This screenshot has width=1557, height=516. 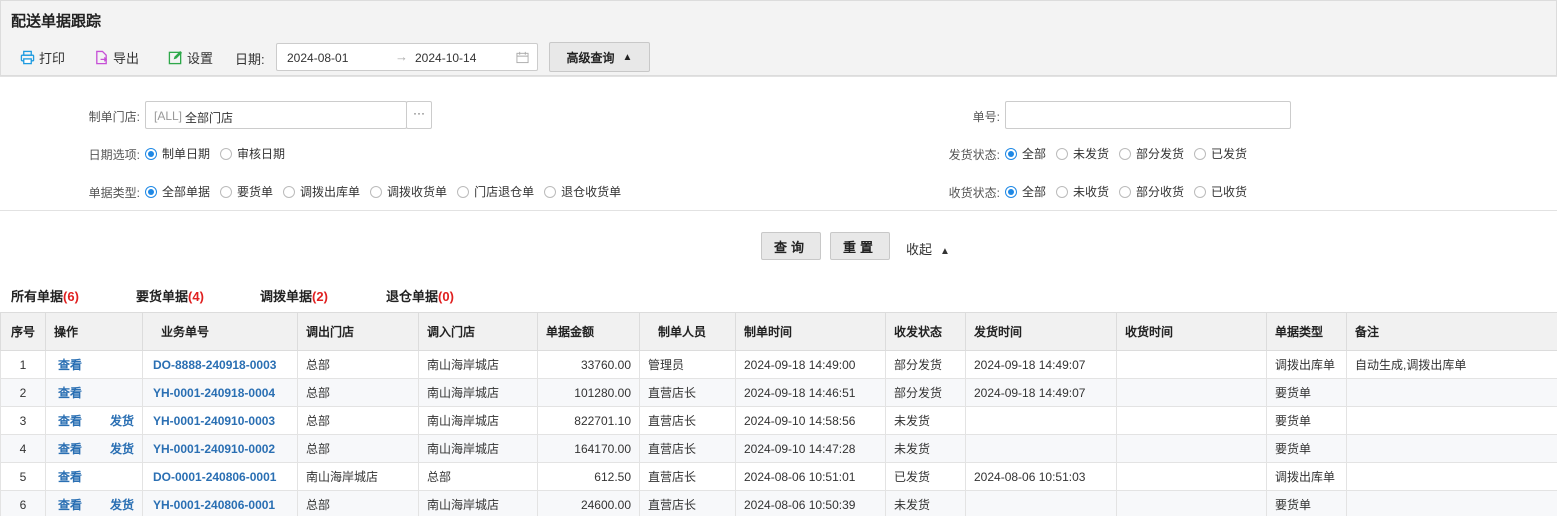 What do you see at coordinates (1148, 115) in the screenshot?
I see `docno-input` at bounding box center [1148, 115].